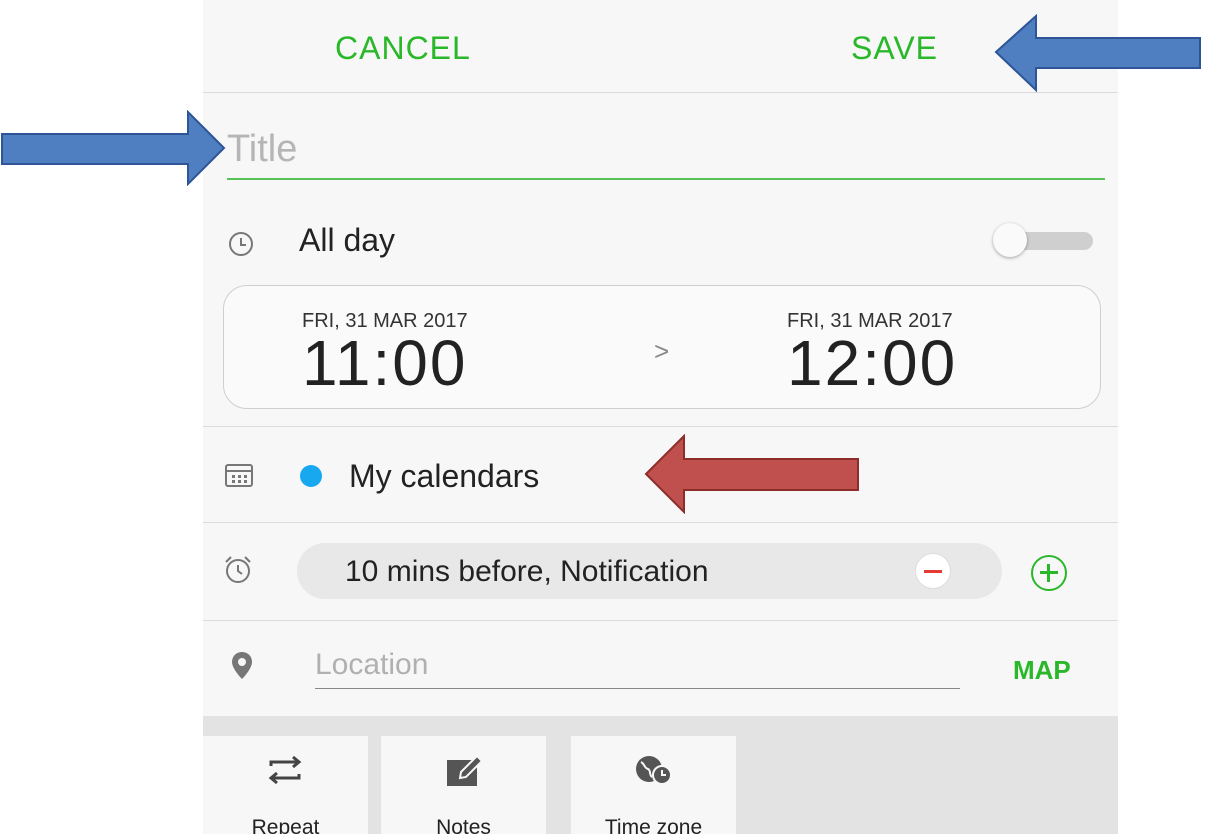  Describe the element at coordinates (285, 770) in the screenshot. I see `repeat-icon` at that location.